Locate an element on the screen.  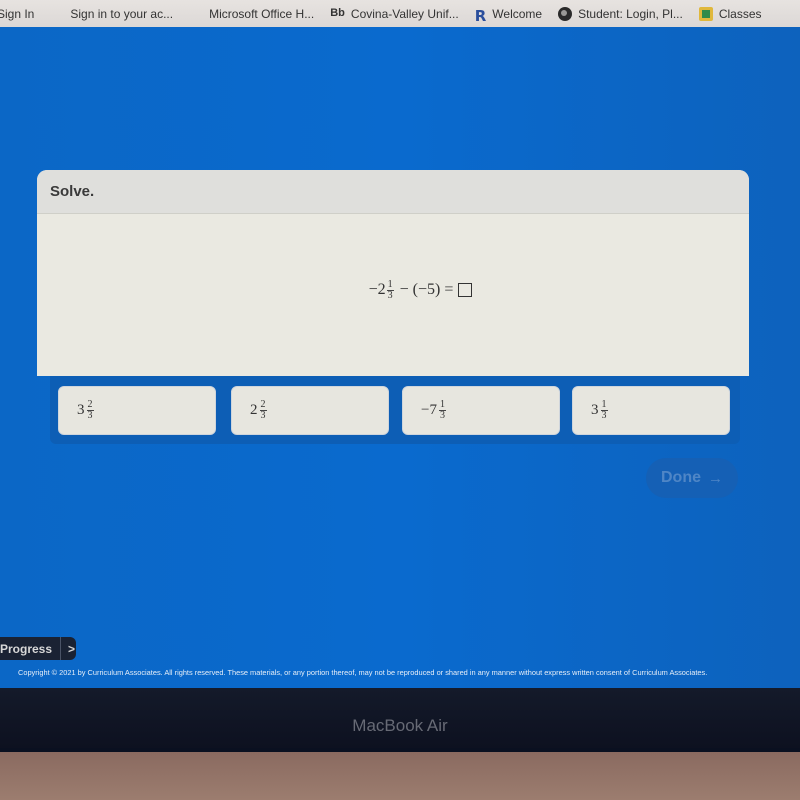
equation: − 2 1 3 − (−5) = is located at coordinates (420, 289).